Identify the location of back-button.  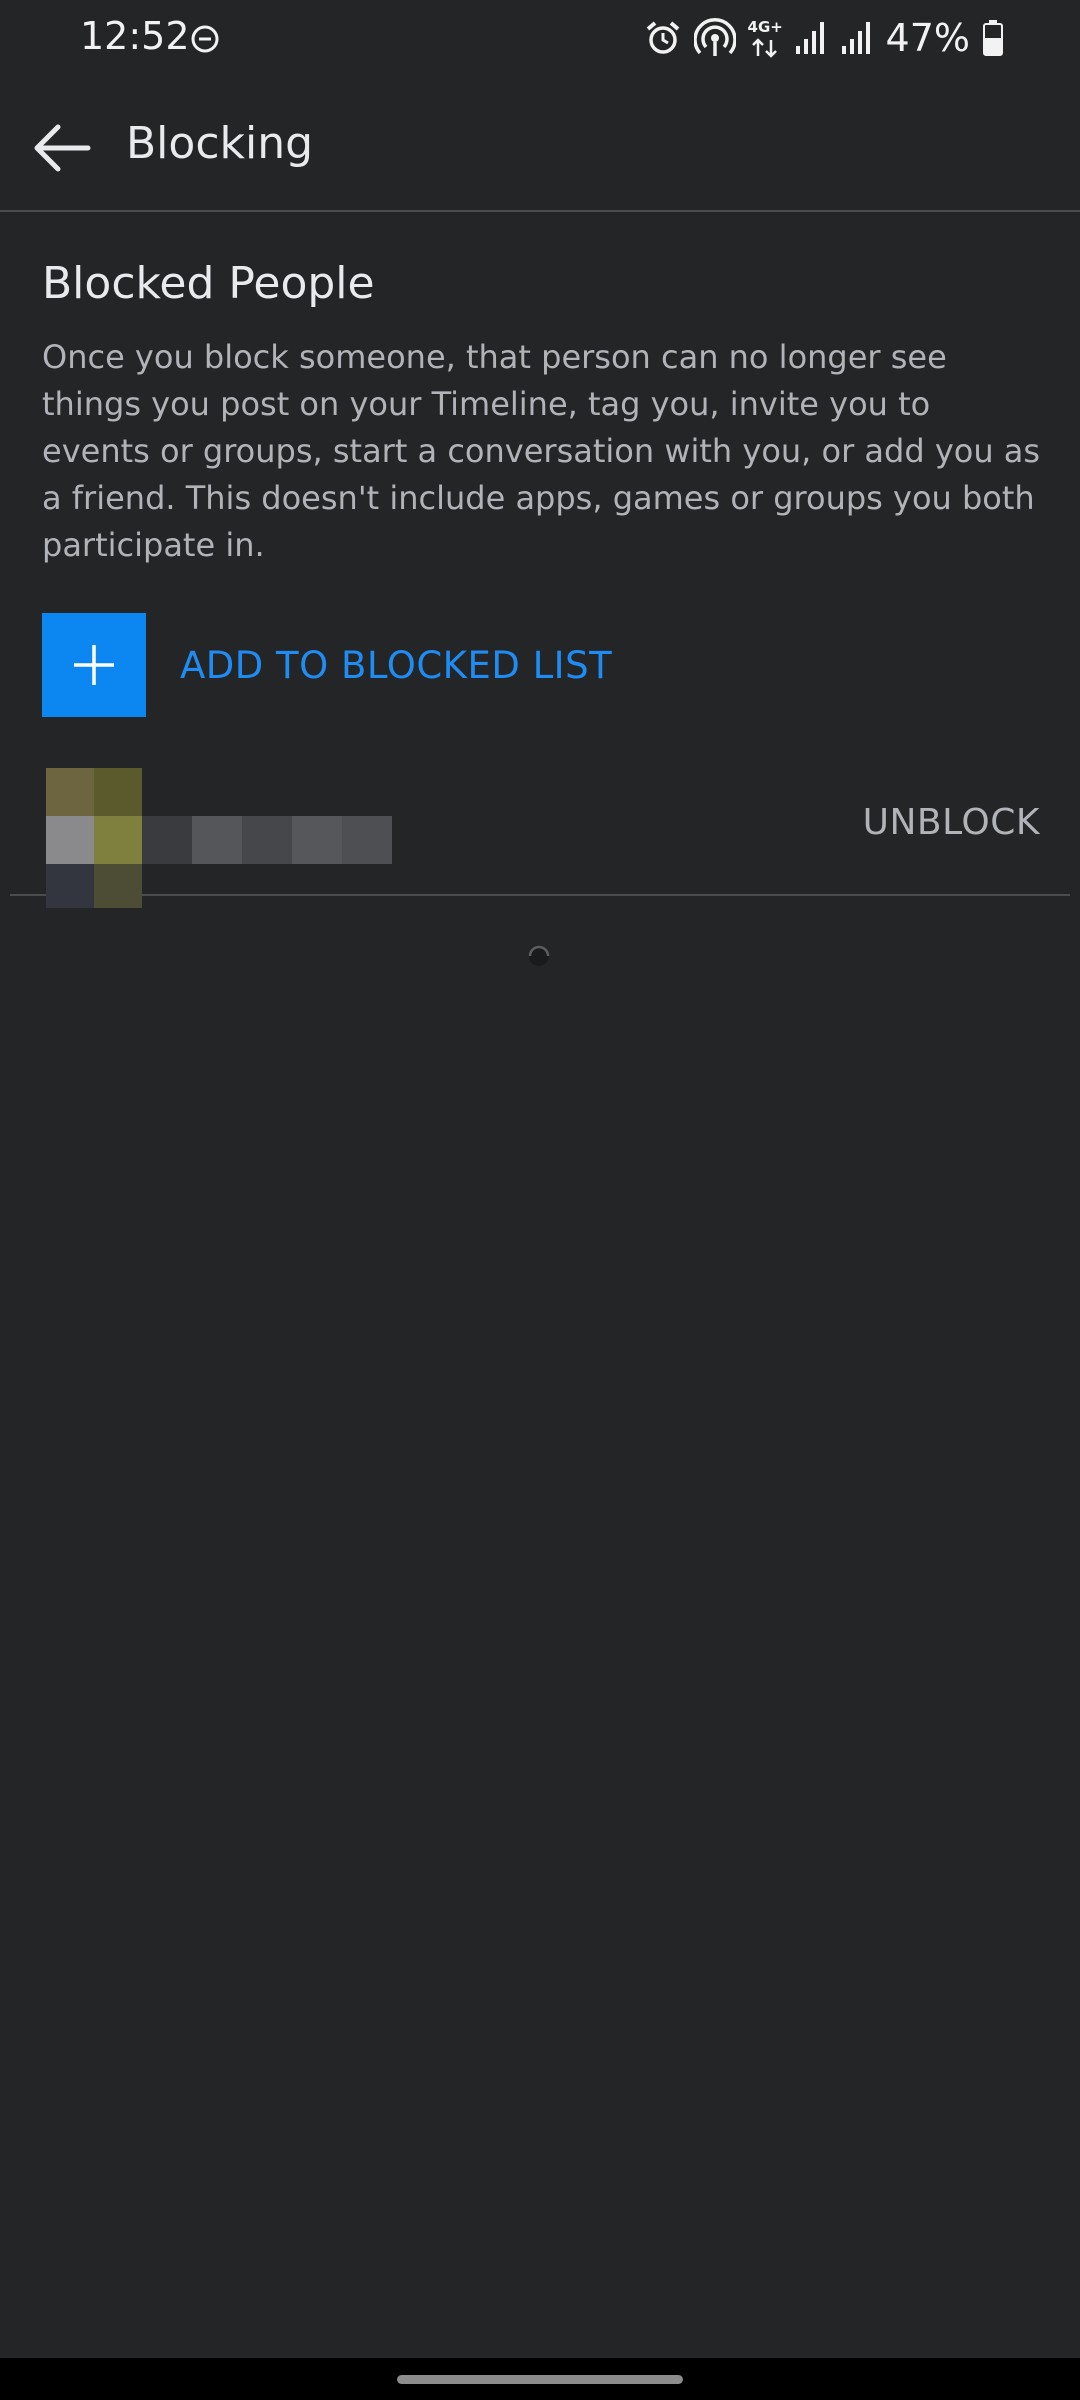
(62, 148).